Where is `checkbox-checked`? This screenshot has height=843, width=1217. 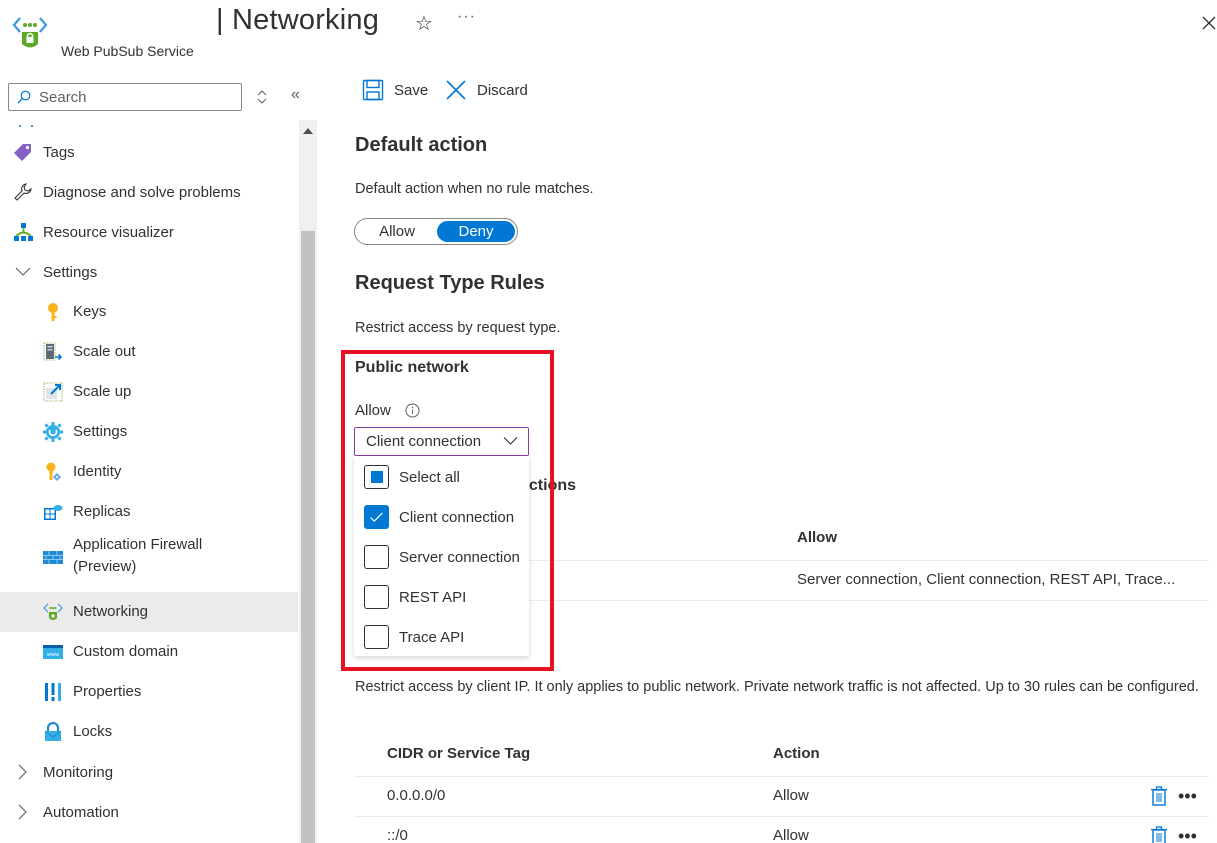 checkbox-checked is located at coordinates (376, 517).